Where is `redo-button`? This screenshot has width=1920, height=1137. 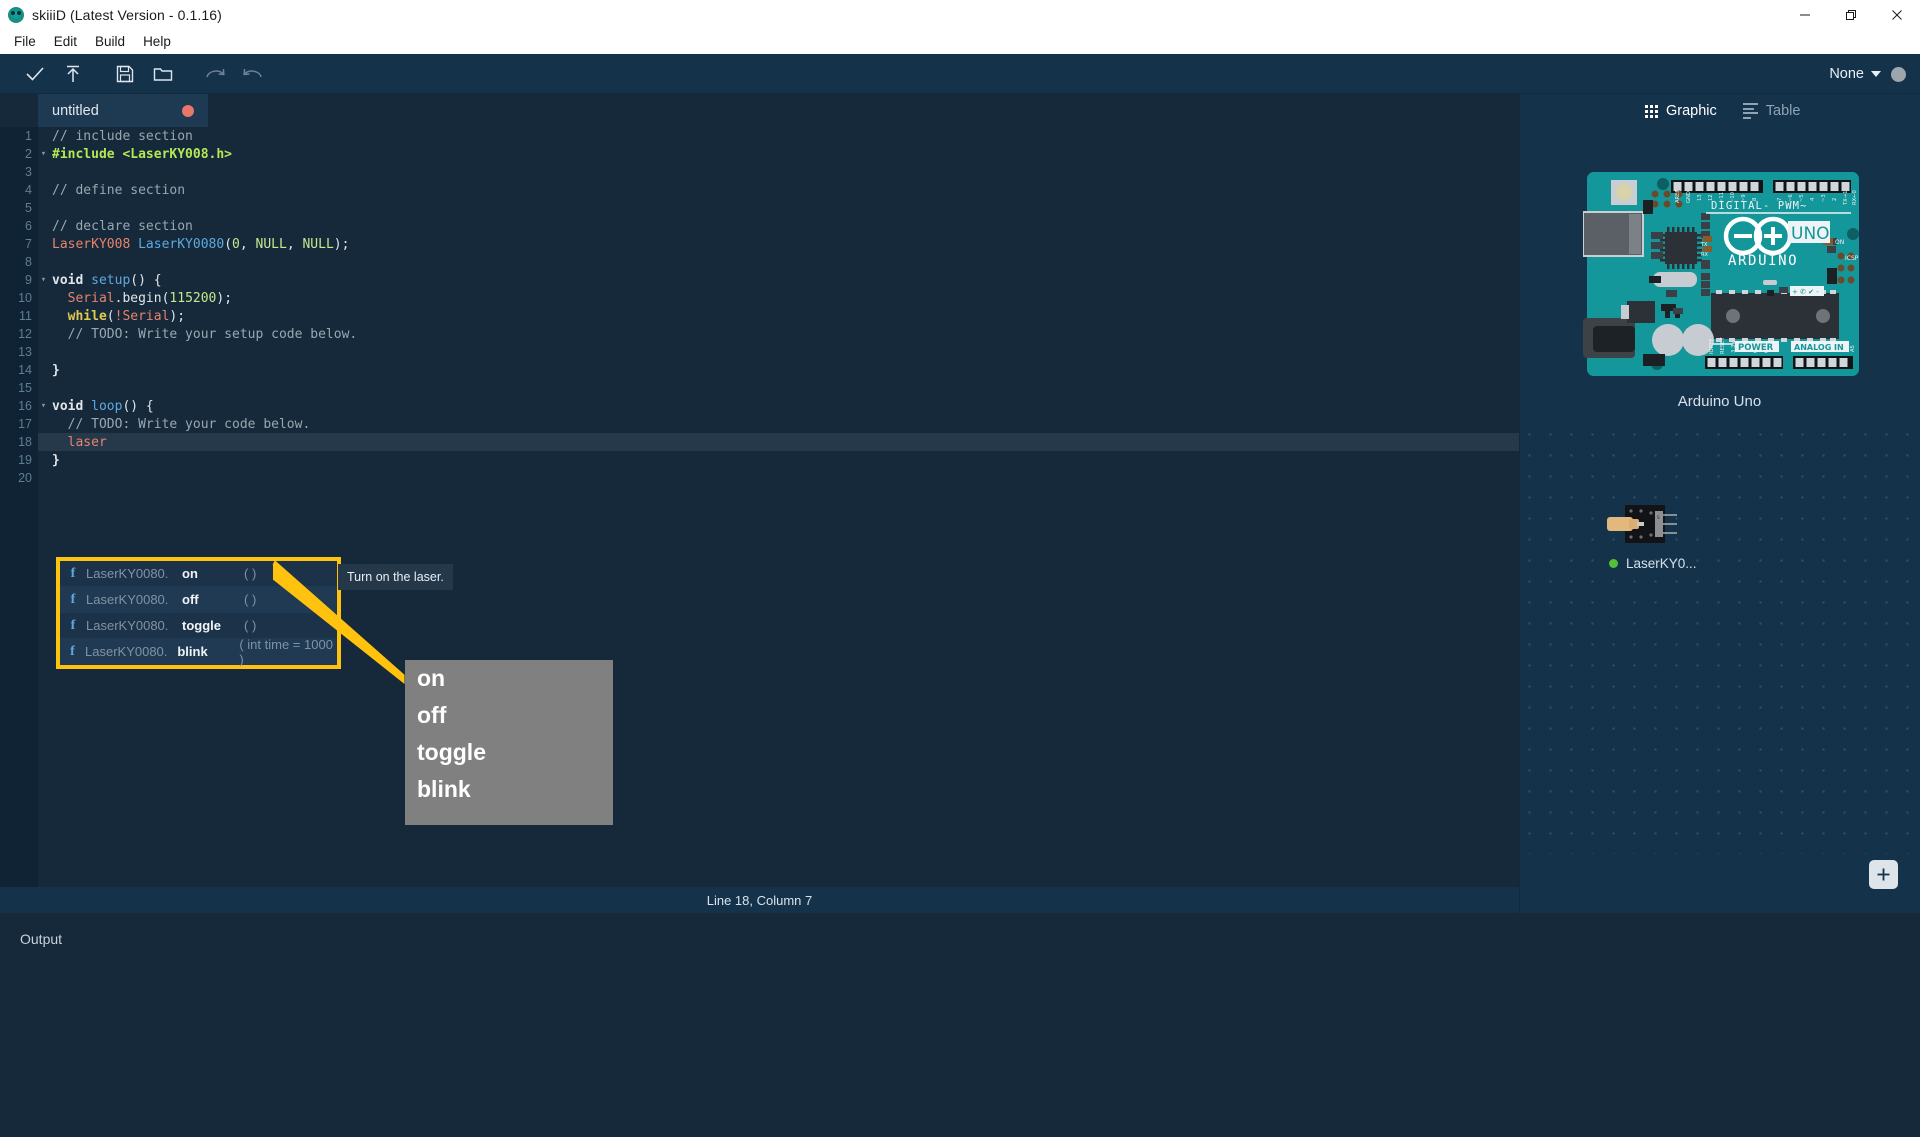
redo-button is located at coordinates (215, 74).